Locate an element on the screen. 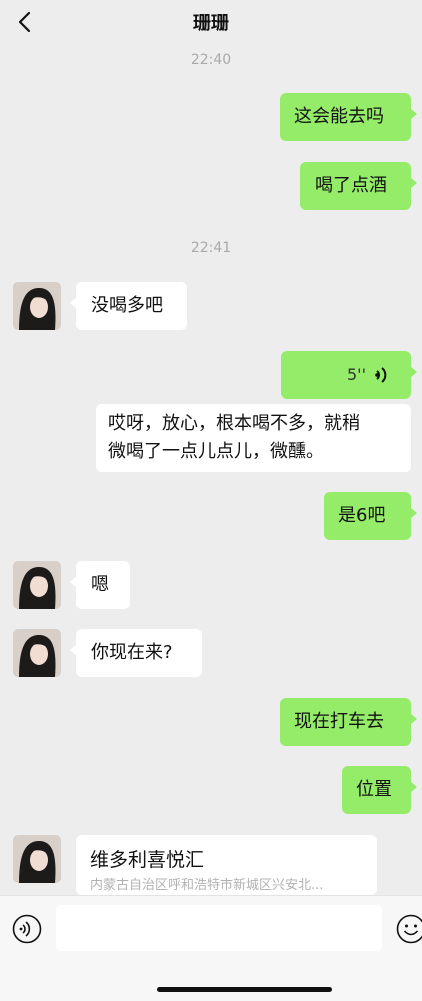  message-text: 现在打车去 is located at coordinates (339, 721).